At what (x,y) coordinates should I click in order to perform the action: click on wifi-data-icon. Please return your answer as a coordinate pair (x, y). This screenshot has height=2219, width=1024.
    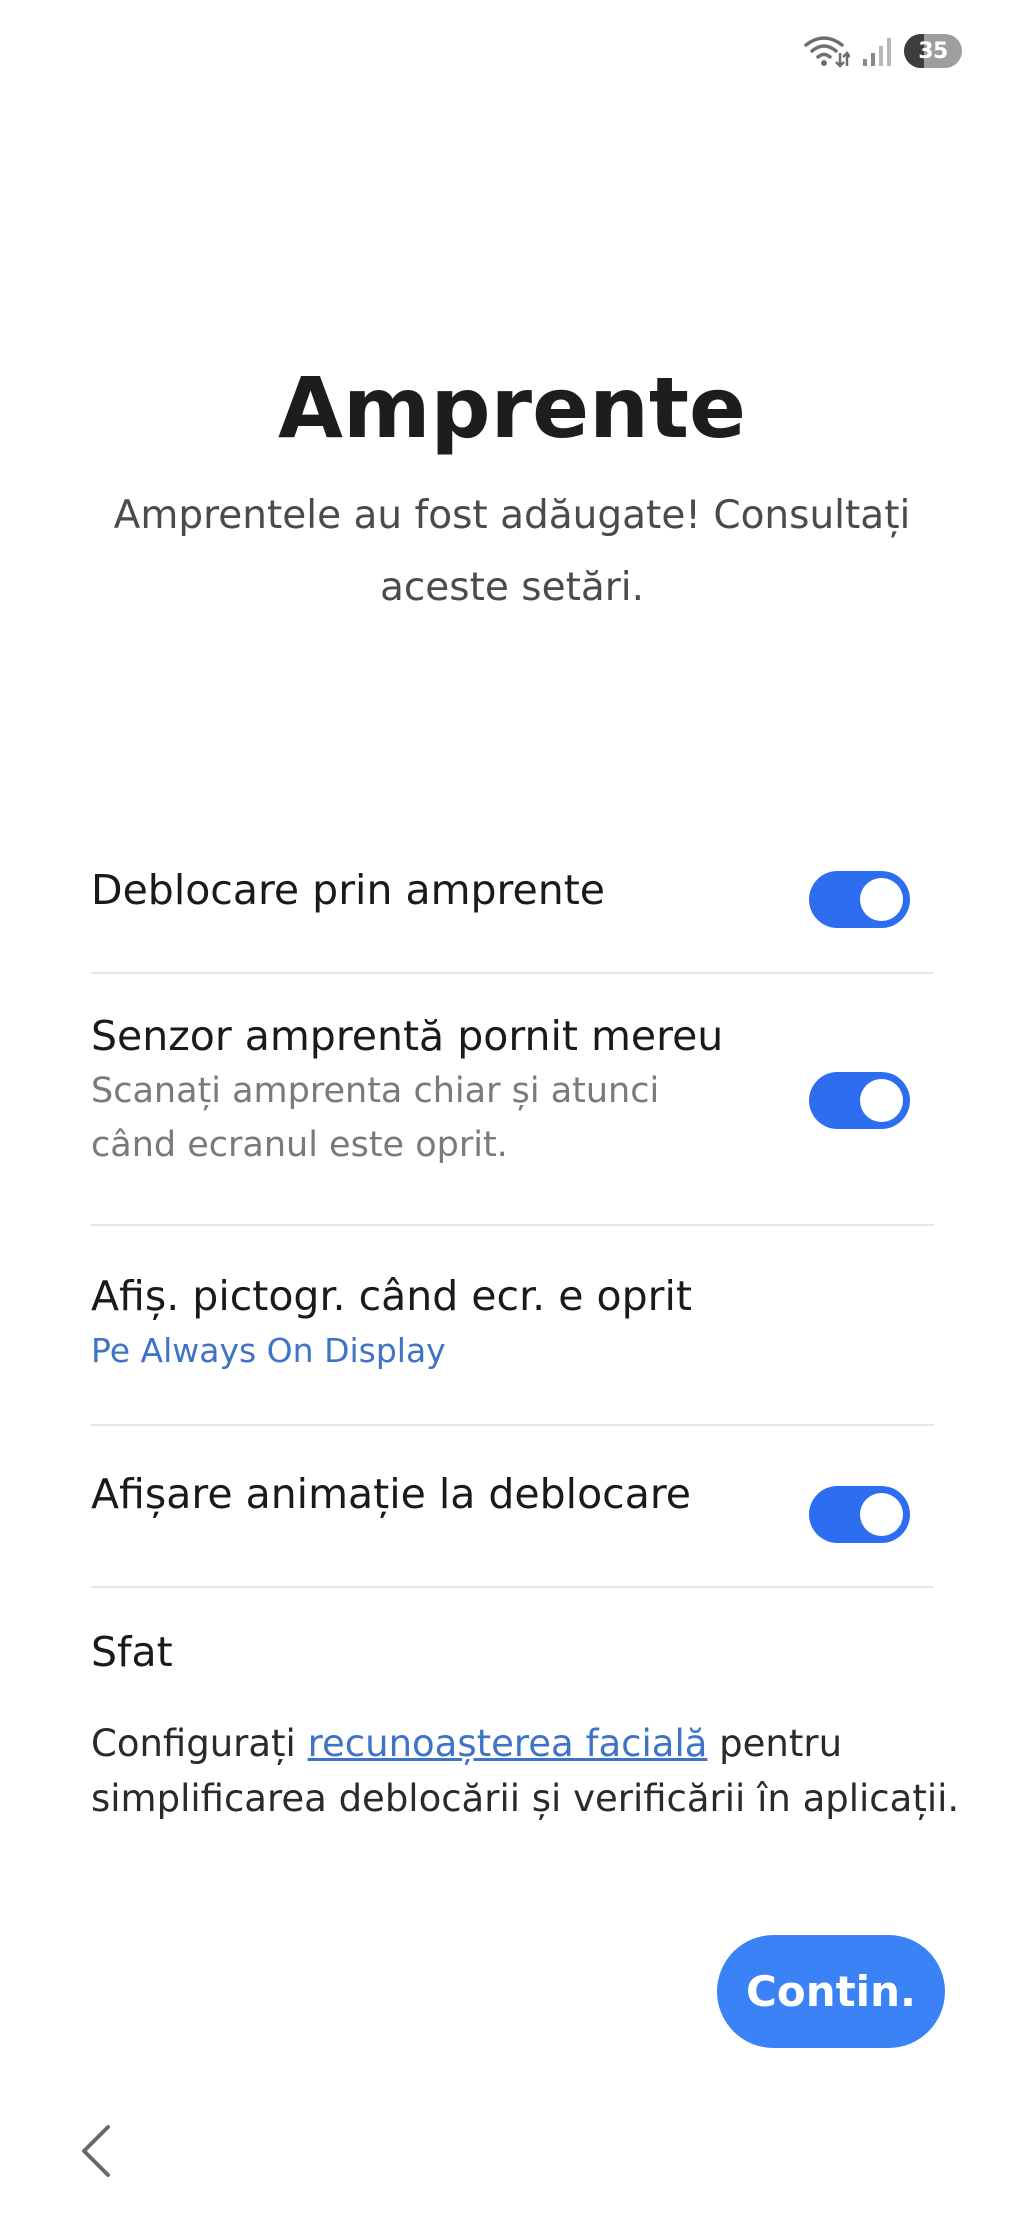
    Looking at the image, I should click on (827, 51).